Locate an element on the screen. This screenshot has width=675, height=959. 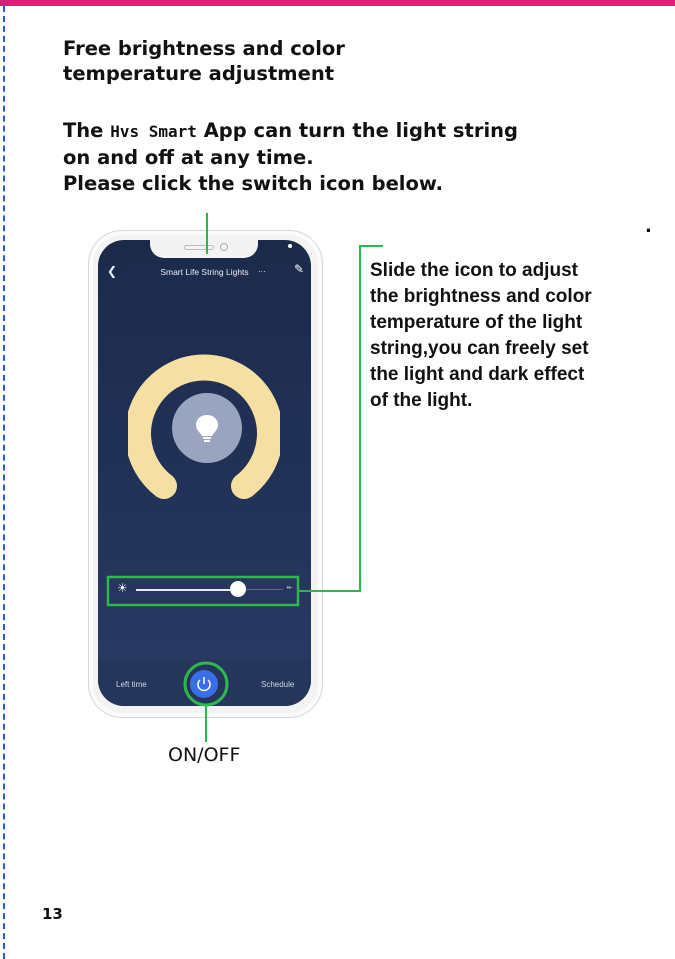
callout-line-4: string,you can freely set is located at coordinates (479, 348).